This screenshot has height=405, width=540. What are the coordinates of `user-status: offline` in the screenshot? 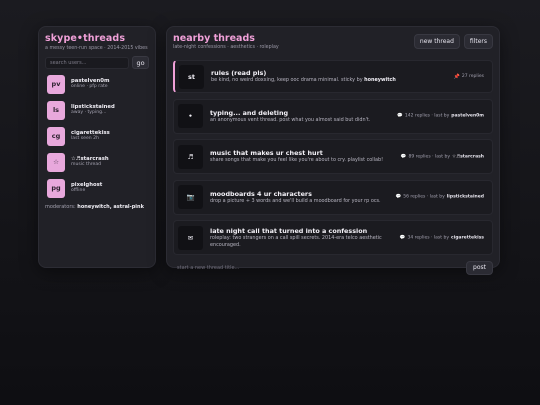 It's located at (78, 191).